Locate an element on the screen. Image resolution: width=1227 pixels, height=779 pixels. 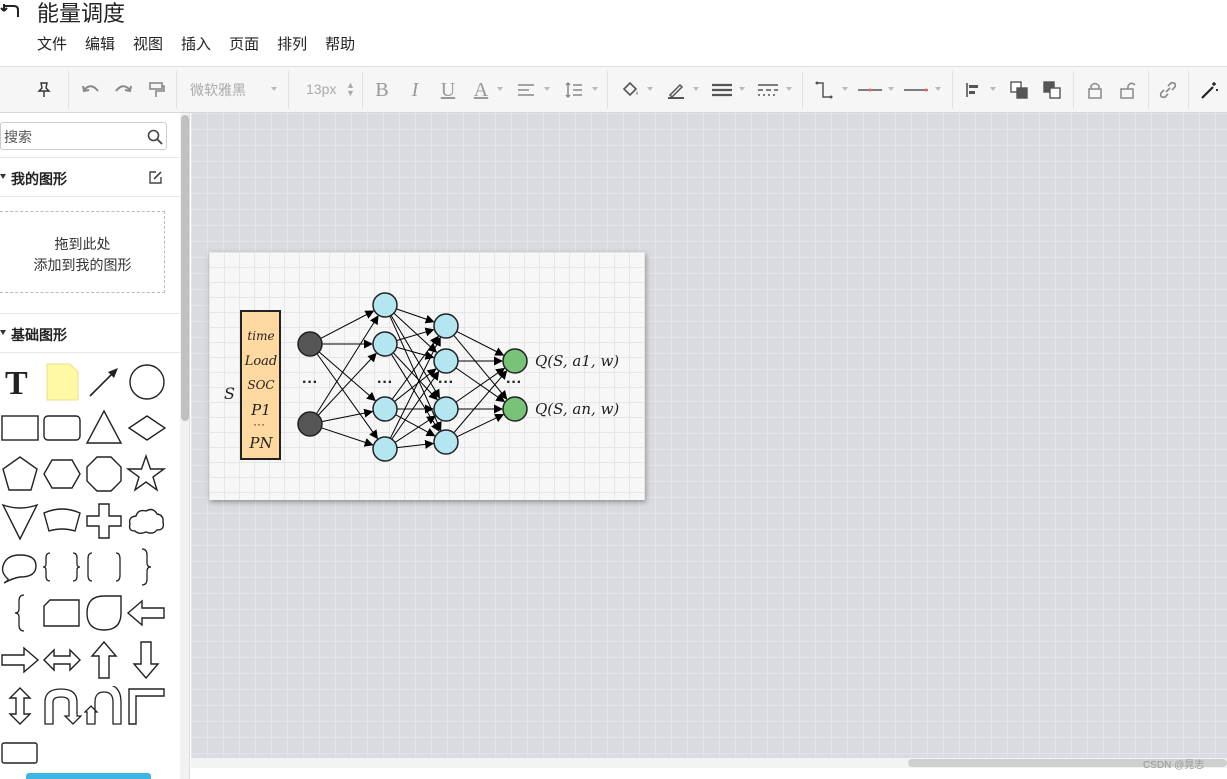
fill-color-icon is located at coordinates (630, 90).